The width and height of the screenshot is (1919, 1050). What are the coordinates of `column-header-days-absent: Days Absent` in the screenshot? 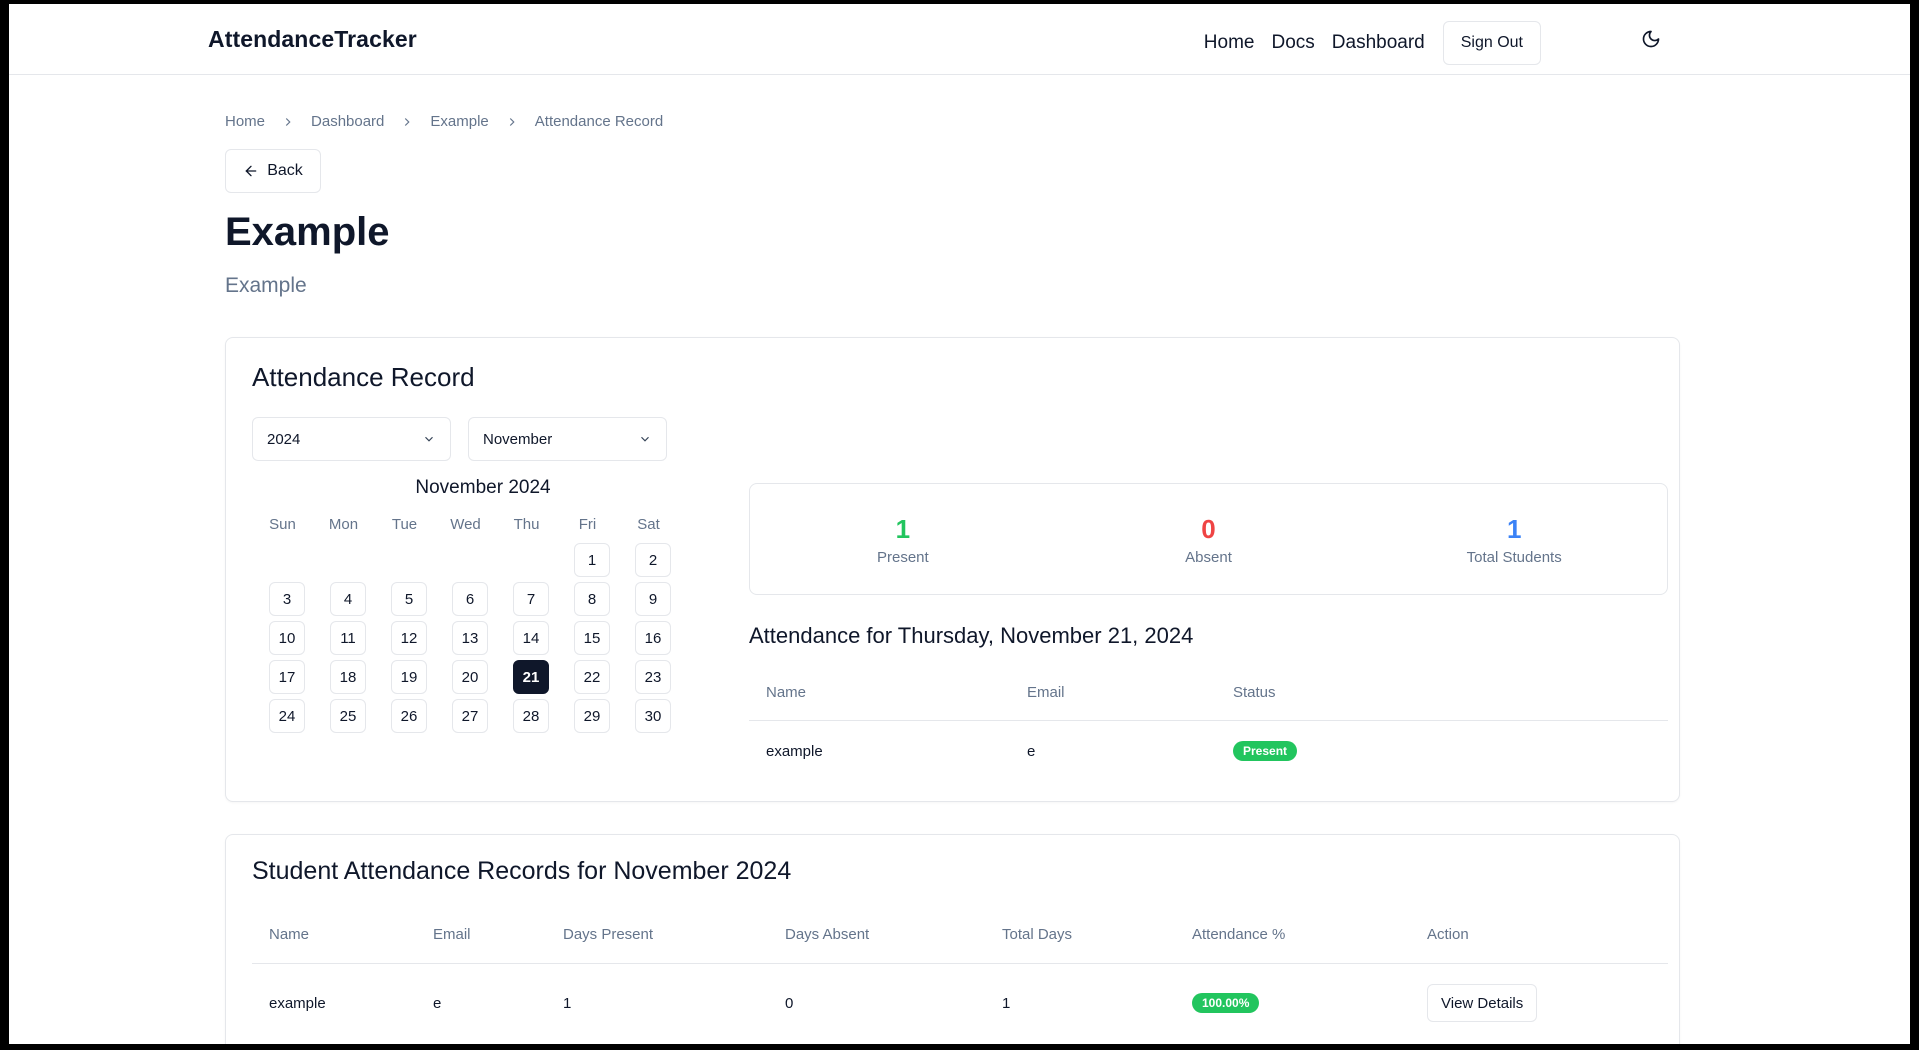 It's located at (876, 934).